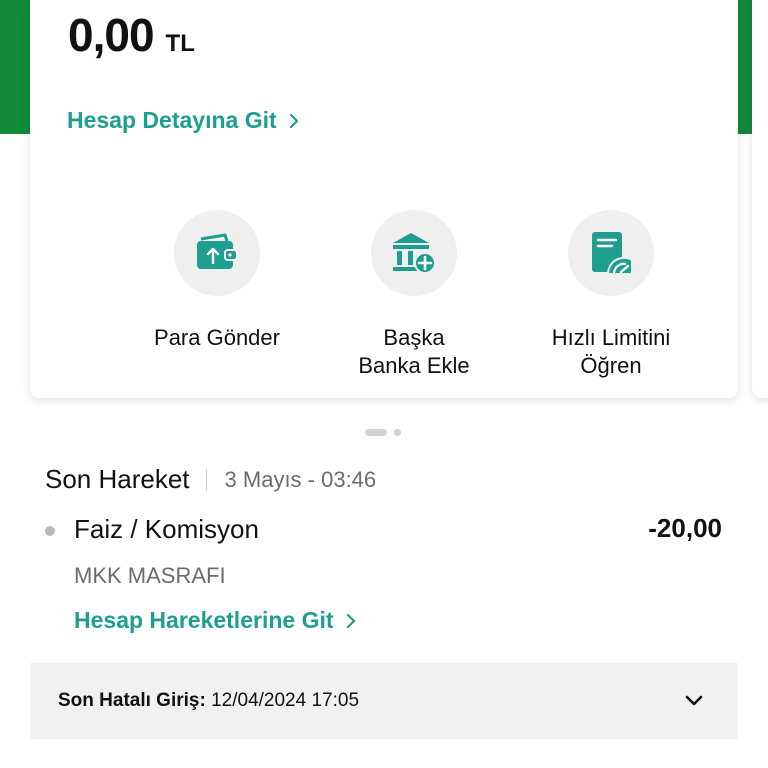  I want to click on carousel-pagination, so click(383, 432).